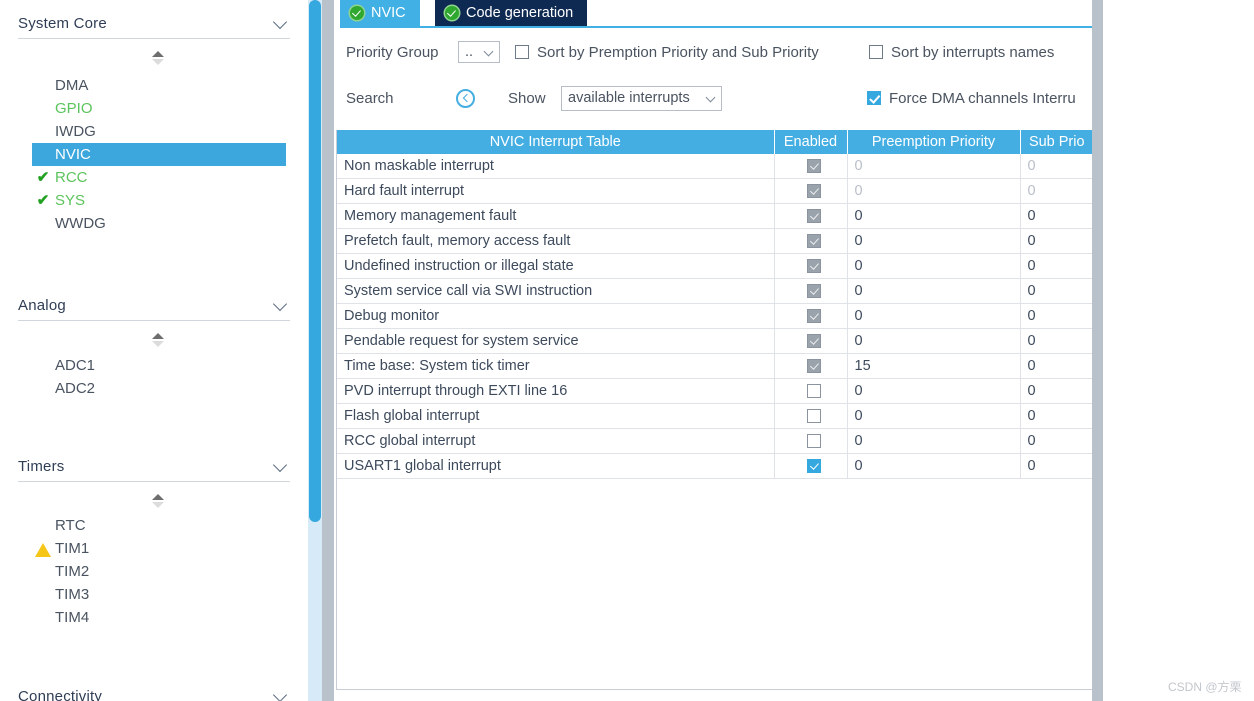  What do you see at coordinates (876, 52) in the screenshot?
I see `sort-names-checkbox` at bounding box center [876, 52].